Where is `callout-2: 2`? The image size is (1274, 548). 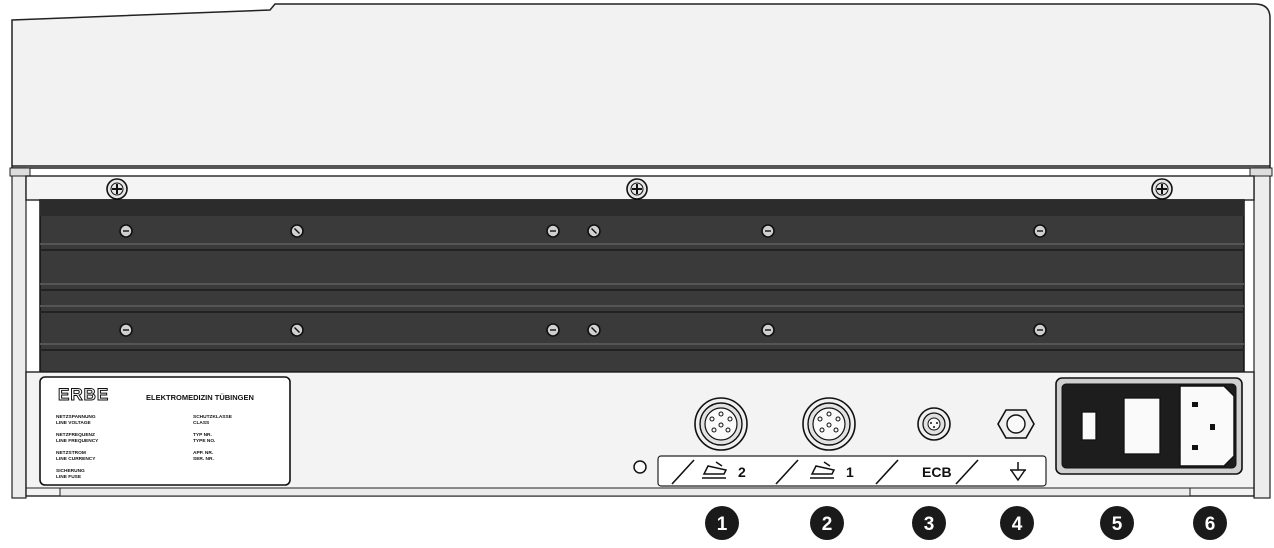
callout-2: 2 is located at coordinates (827, 523).